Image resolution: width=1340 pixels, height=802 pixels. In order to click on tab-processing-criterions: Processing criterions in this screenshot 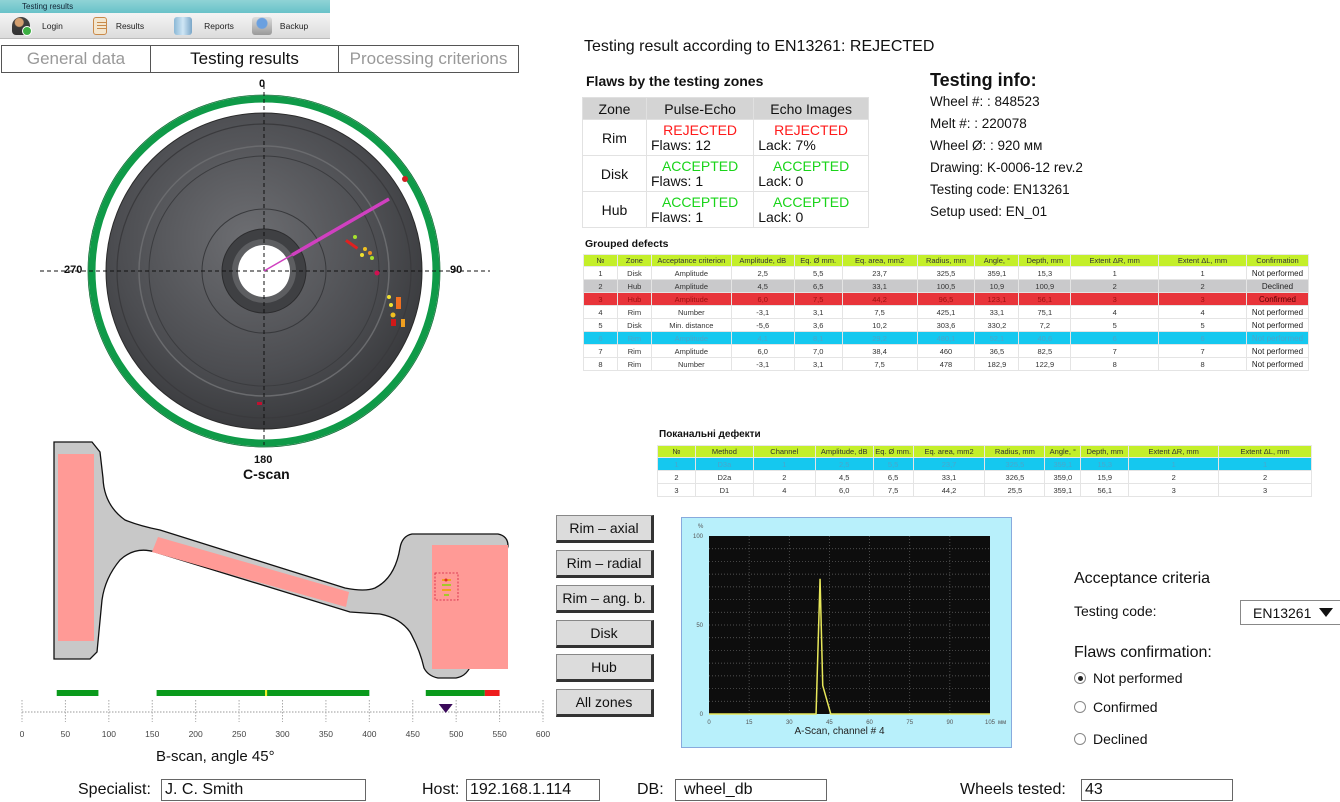, I will do `click(429, 59)`.